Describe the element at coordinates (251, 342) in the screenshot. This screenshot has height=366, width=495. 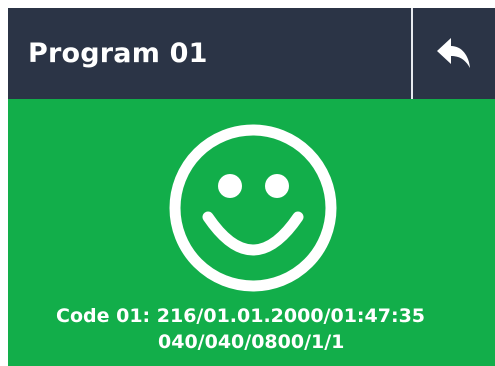
I see `status-code-line-2: 040/040/0800/1/1` at that location.